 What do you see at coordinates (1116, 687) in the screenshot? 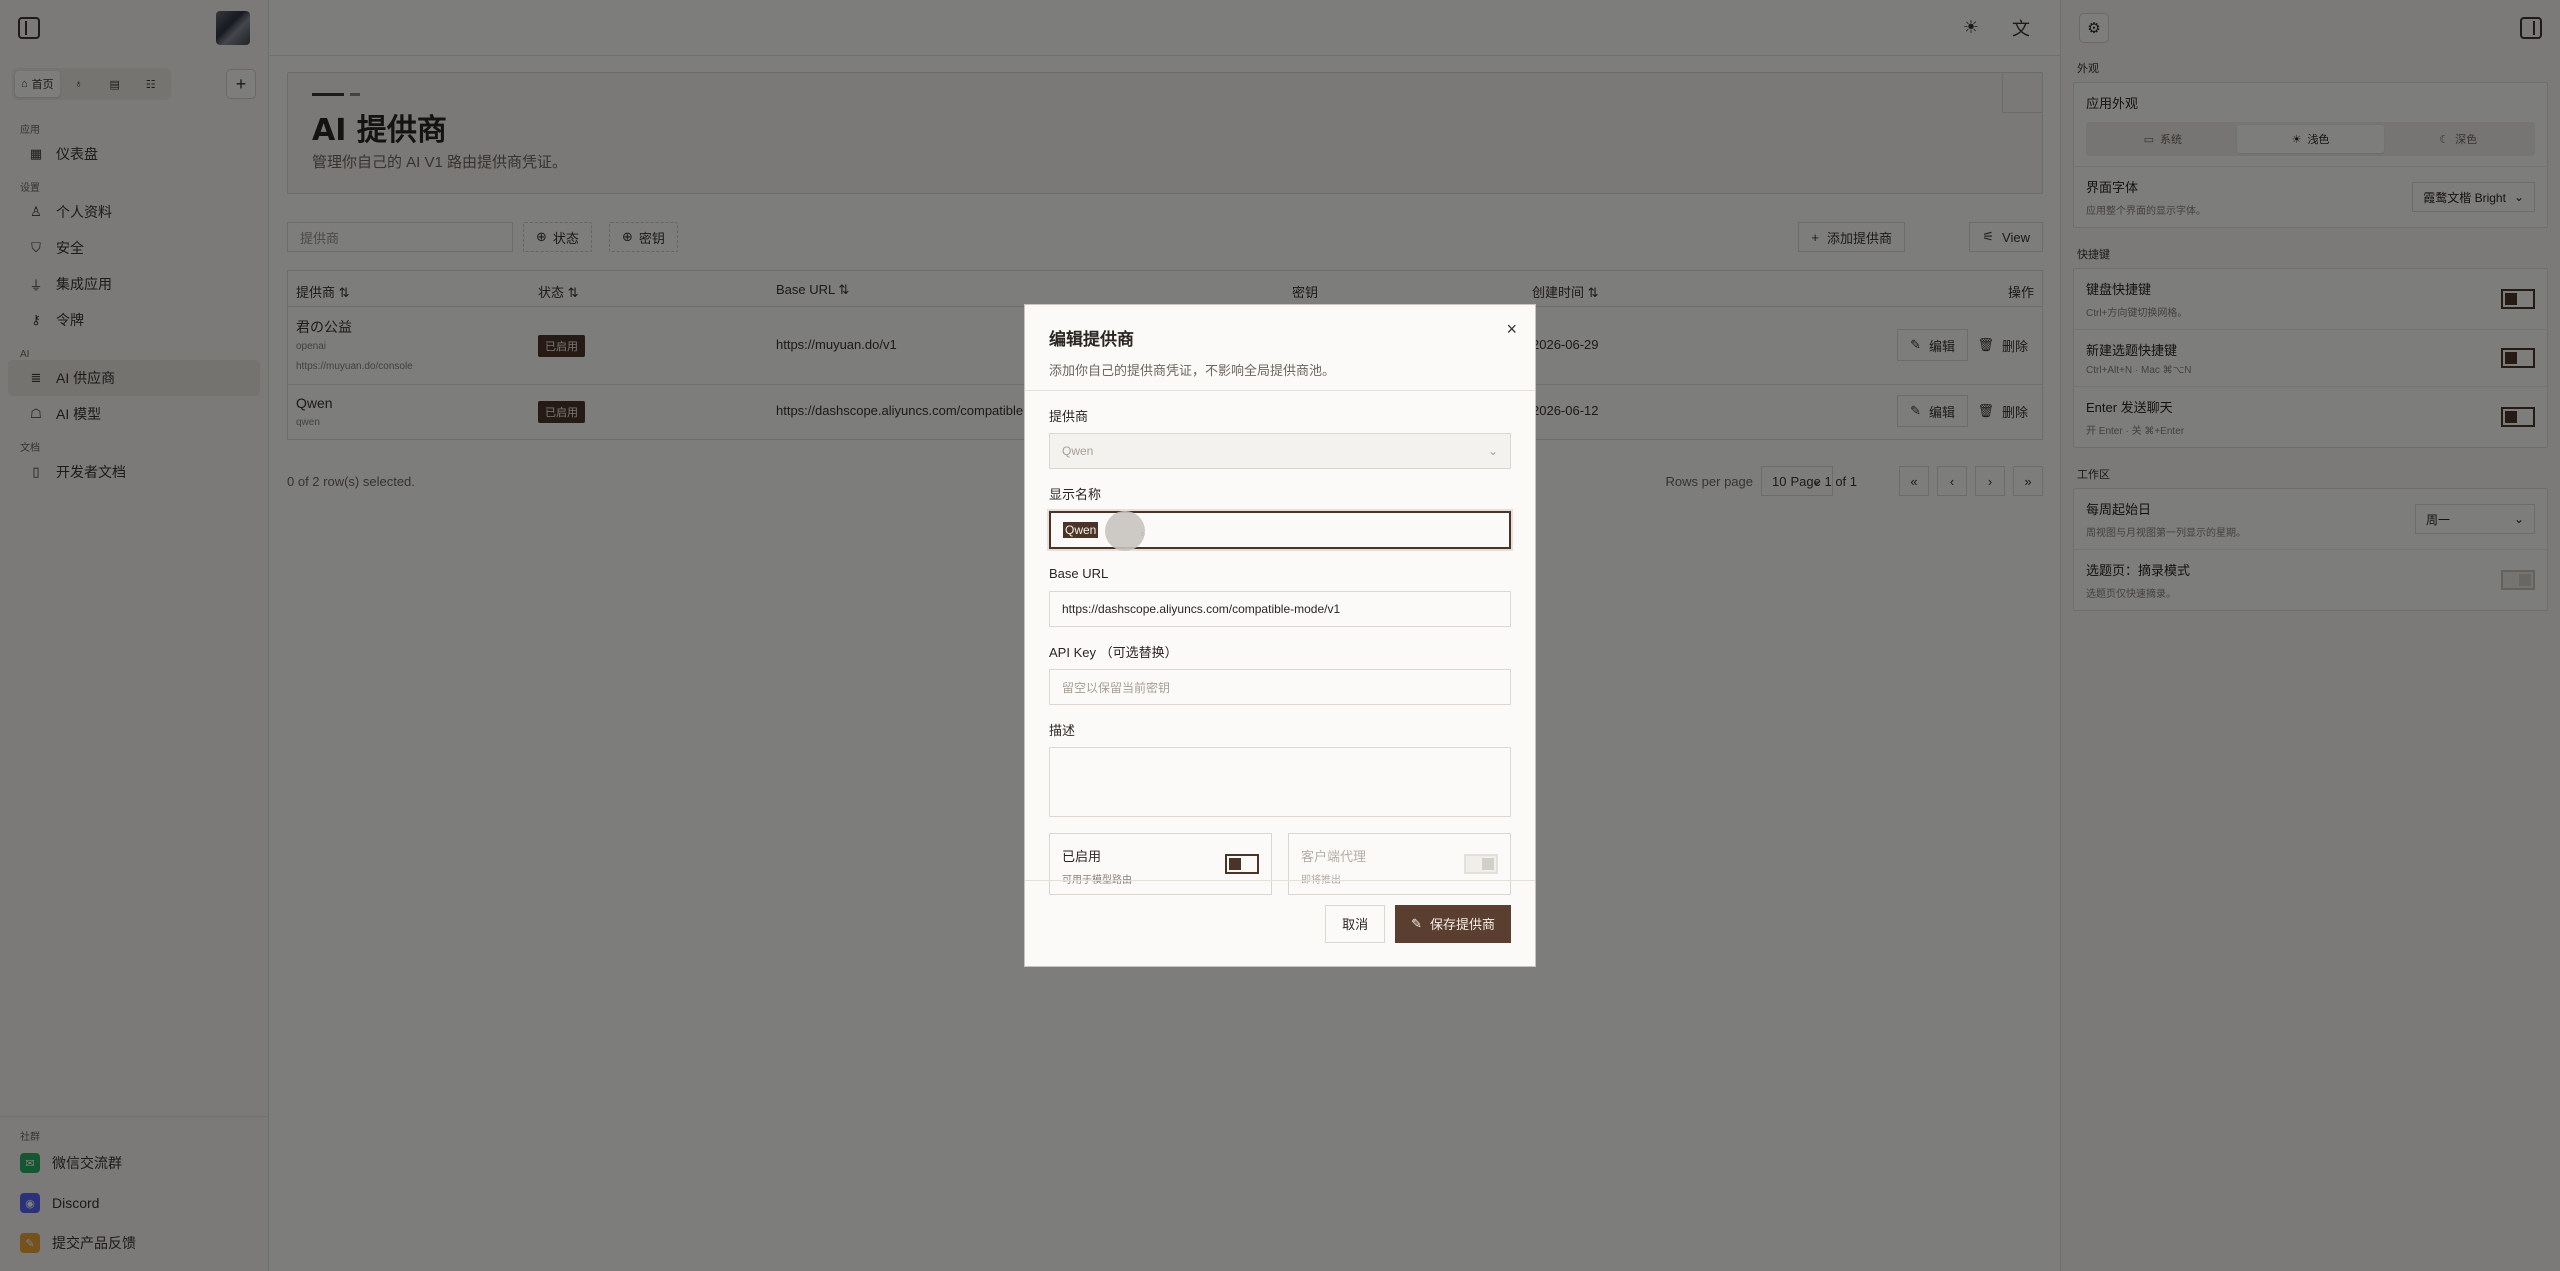
I see `api-key-placeholder: 留空以保留当前密钥` at bounding box center [1116, 687].